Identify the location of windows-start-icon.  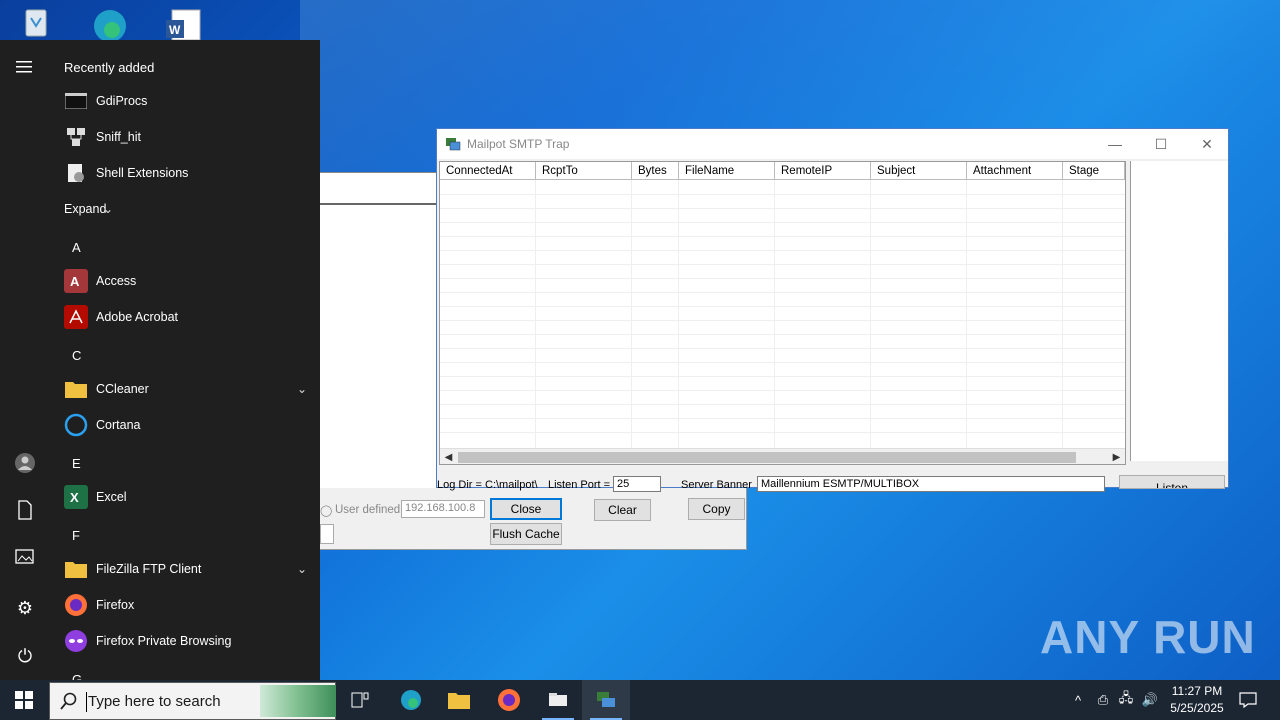
(24, 700).